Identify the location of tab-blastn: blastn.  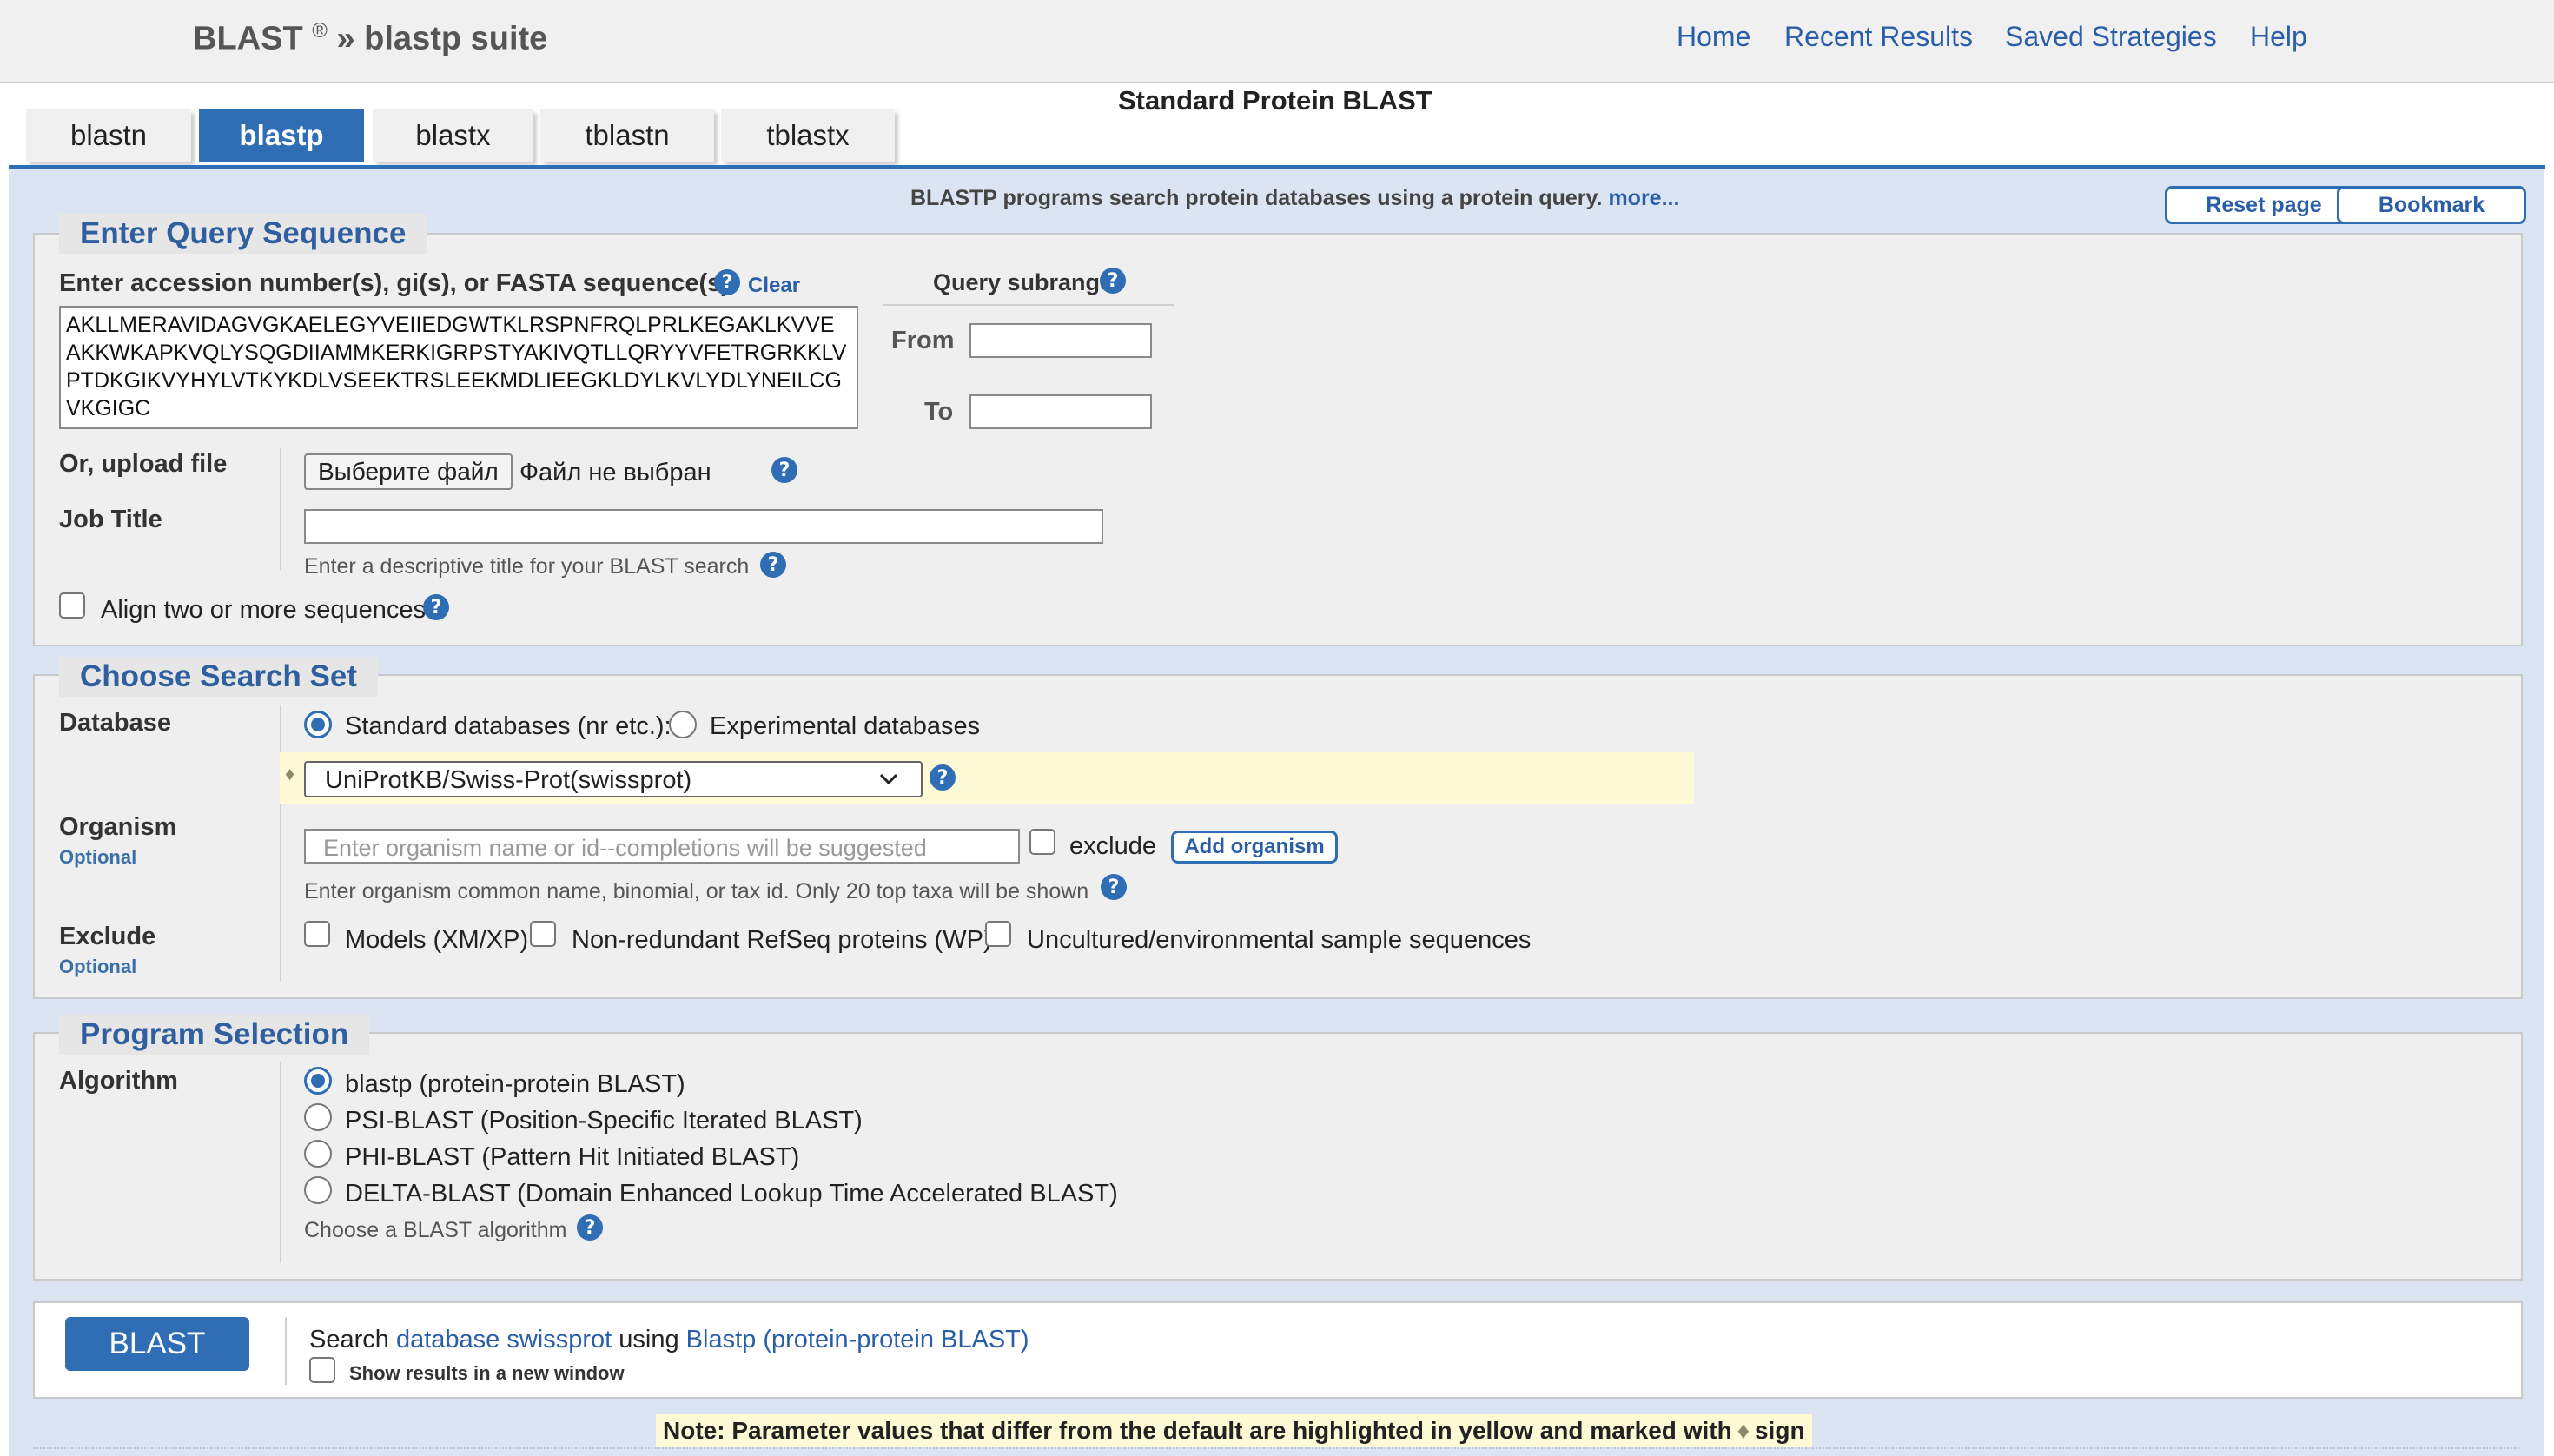
(109, 135).